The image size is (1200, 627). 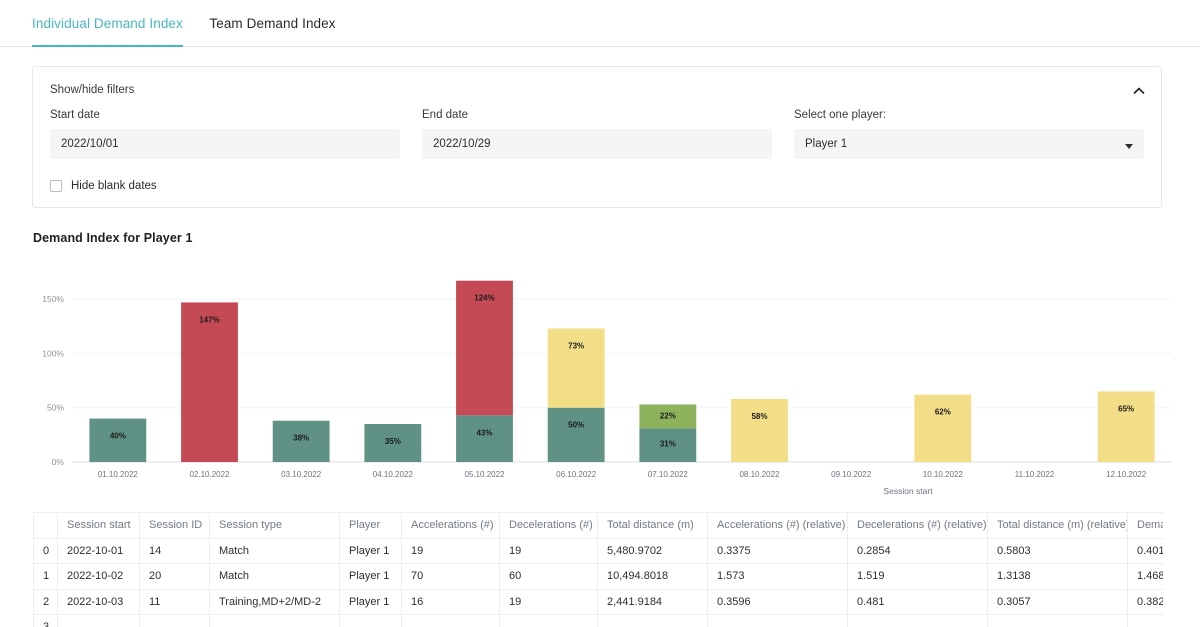 I want to click on x-axis-tick-label: 02.10.2022, so click(x=209, y=474).